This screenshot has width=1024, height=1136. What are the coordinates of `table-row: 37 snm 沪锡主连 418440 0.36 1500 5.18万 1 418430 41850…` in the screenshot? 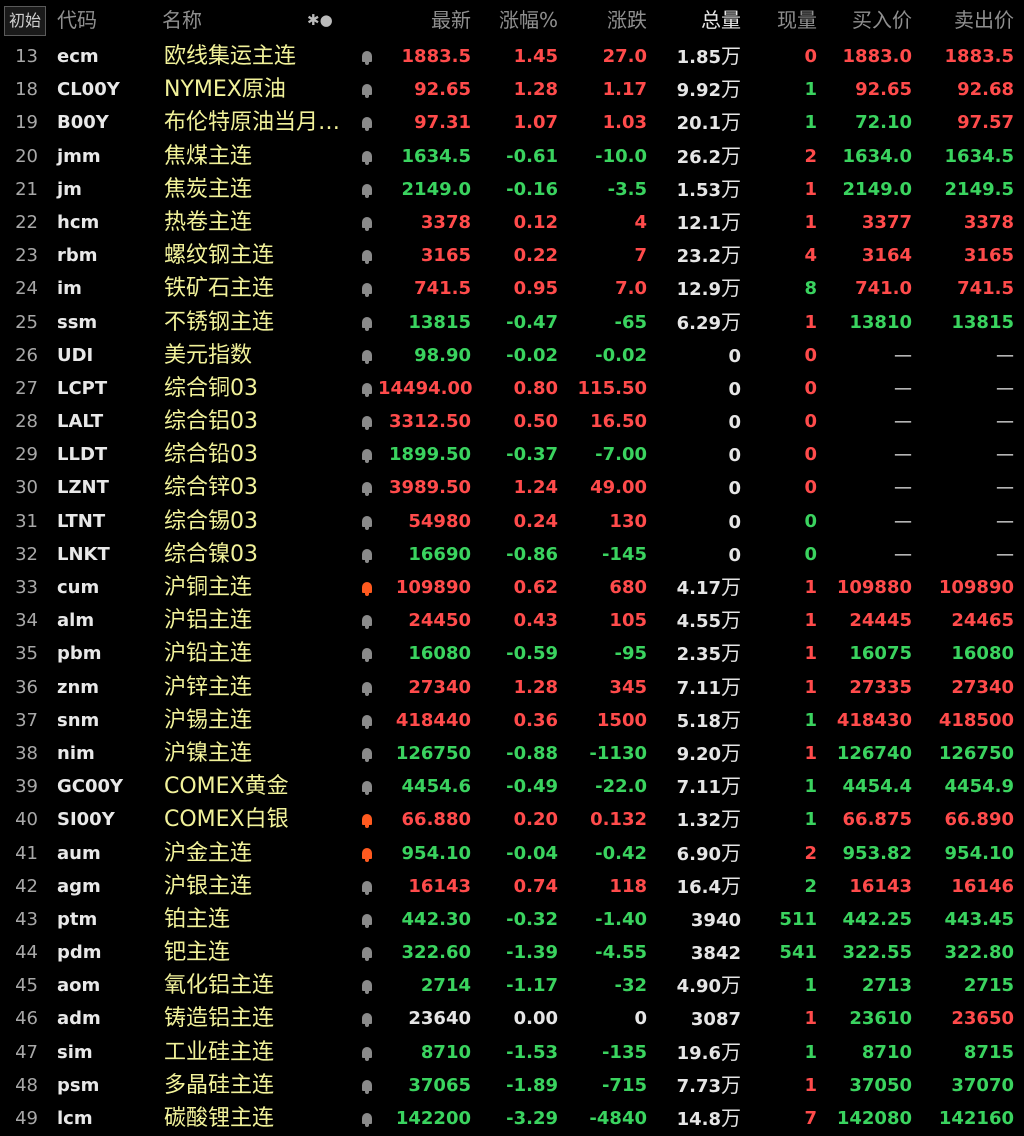 It's located at (512, 720).